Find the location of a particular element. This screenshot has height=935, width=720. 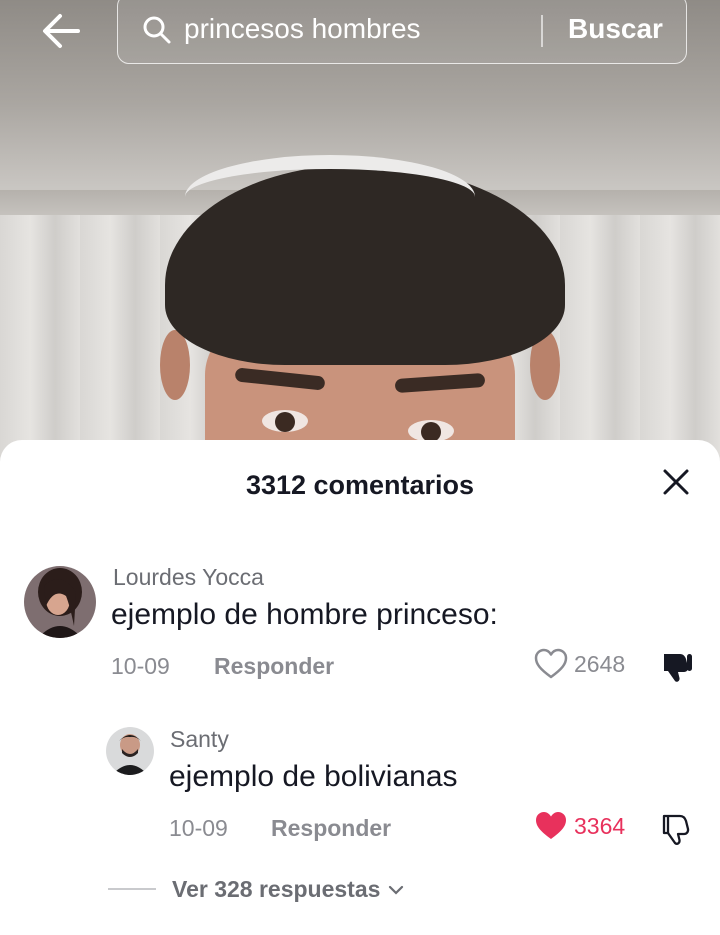

replies-divider is located at coordinates (132, 889).